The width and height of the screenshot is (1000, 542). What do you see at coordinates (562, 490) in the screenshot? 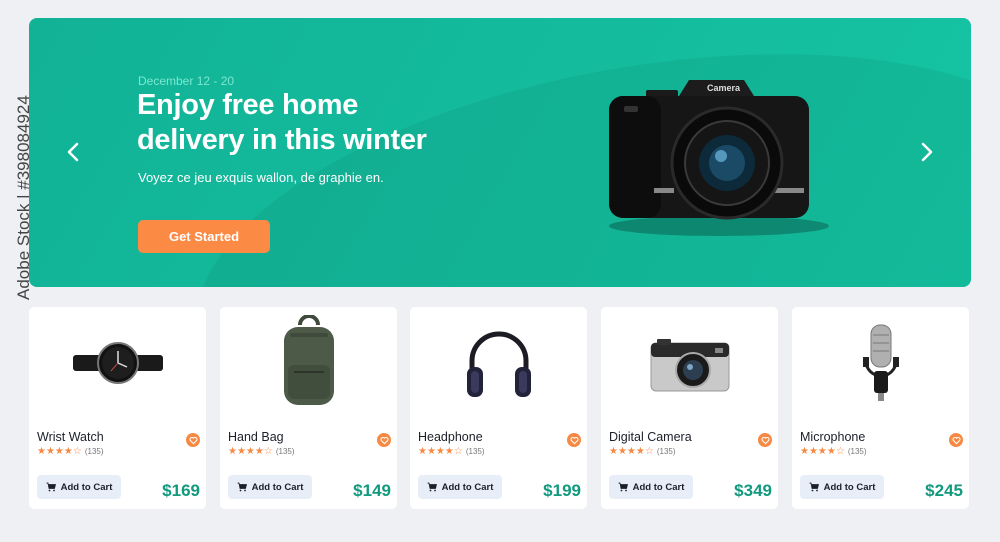
I see `product-price: $199` at bounding box center [562, 490].